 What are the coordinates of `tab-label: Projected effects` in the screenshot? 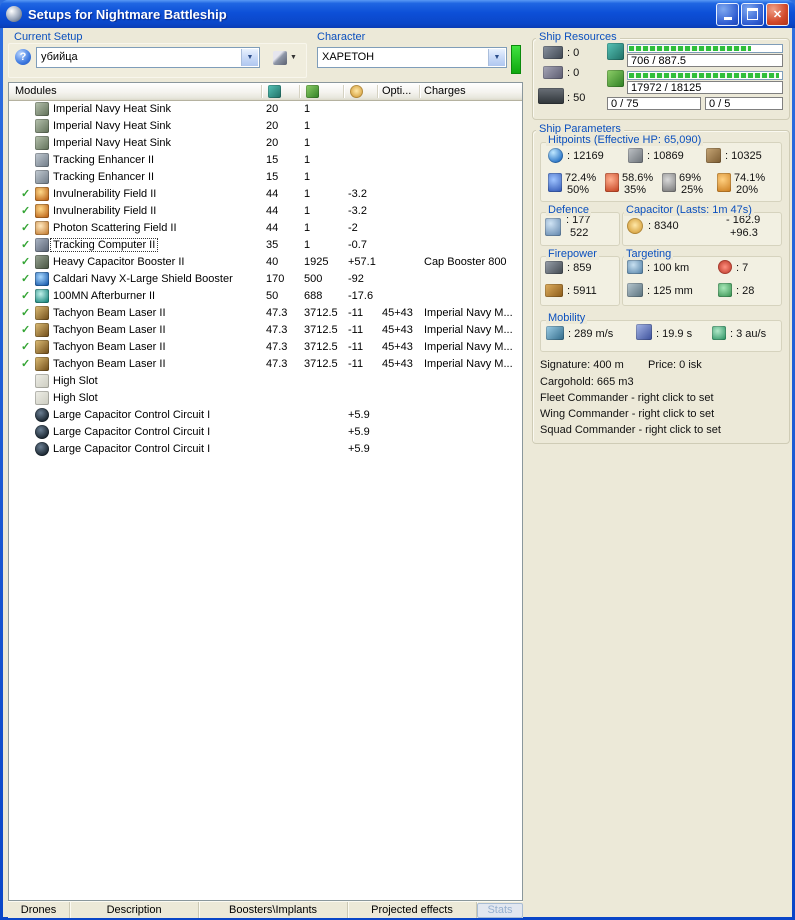 It's located at (412, 910).